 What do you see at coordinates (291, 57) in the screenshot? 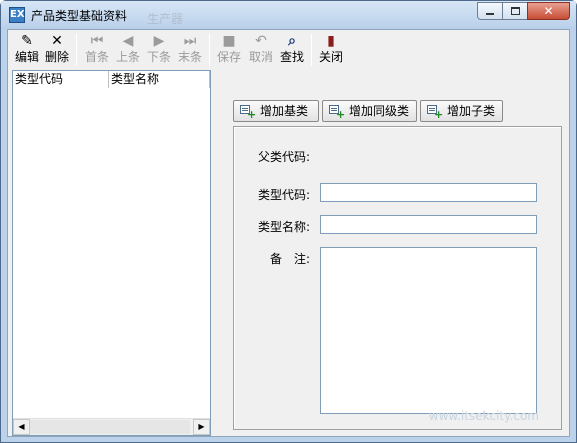
I see `find-label: 查找` at bounding box center [291, 57].